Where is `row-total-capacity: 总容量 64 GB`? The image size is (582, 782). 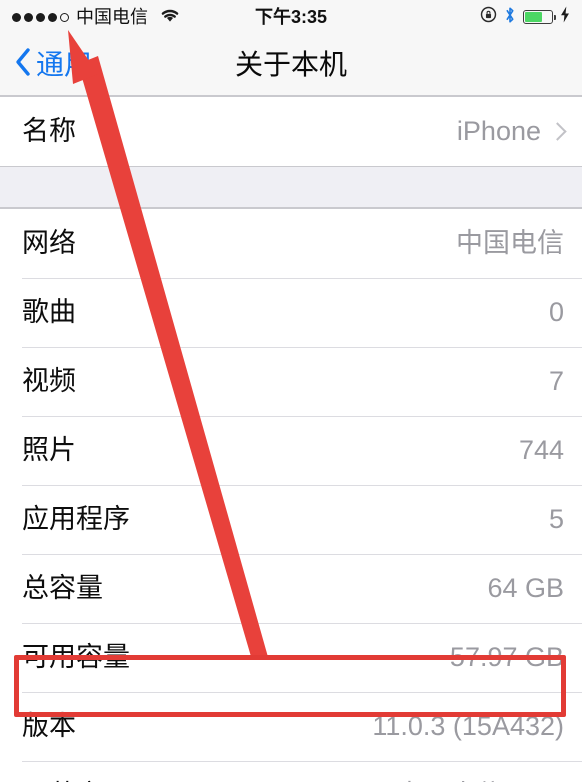 row-total-capacity: 总容量 64 GB is located at coordinates (291, 588).